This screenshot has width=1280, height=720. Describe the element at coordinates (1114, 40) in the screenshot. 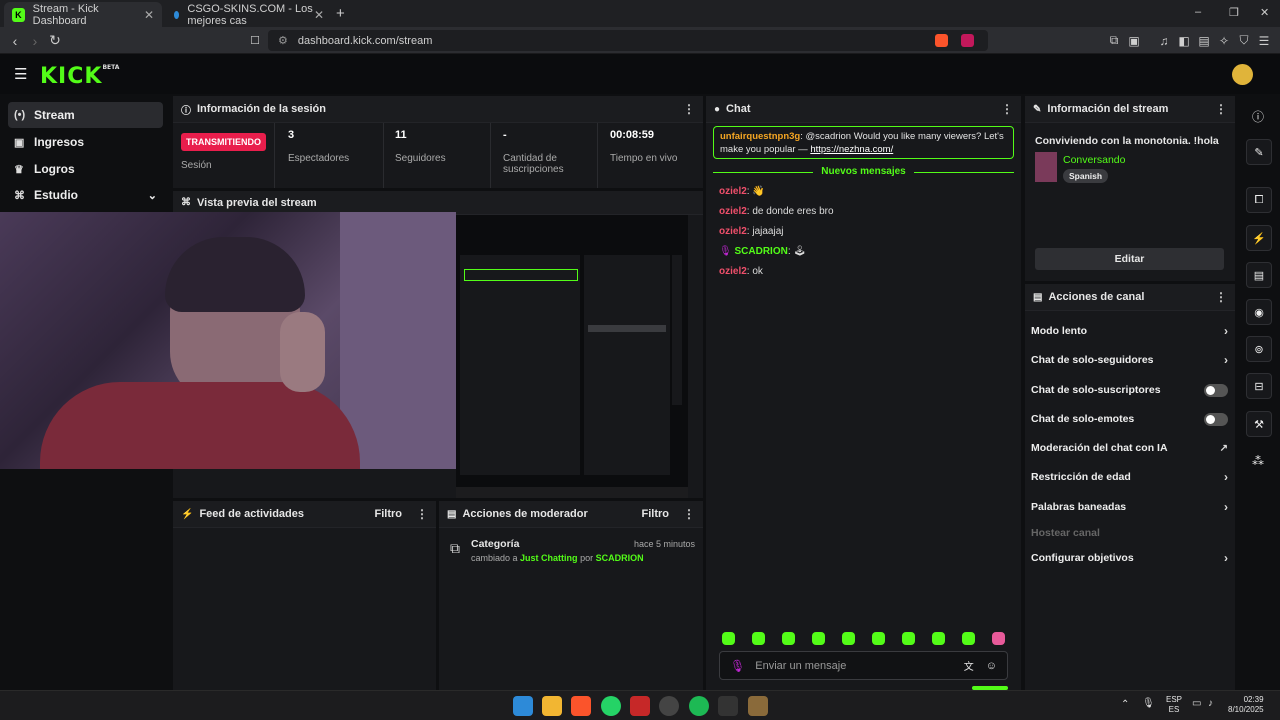

I see `extensions-icon: ⧉` at that location.